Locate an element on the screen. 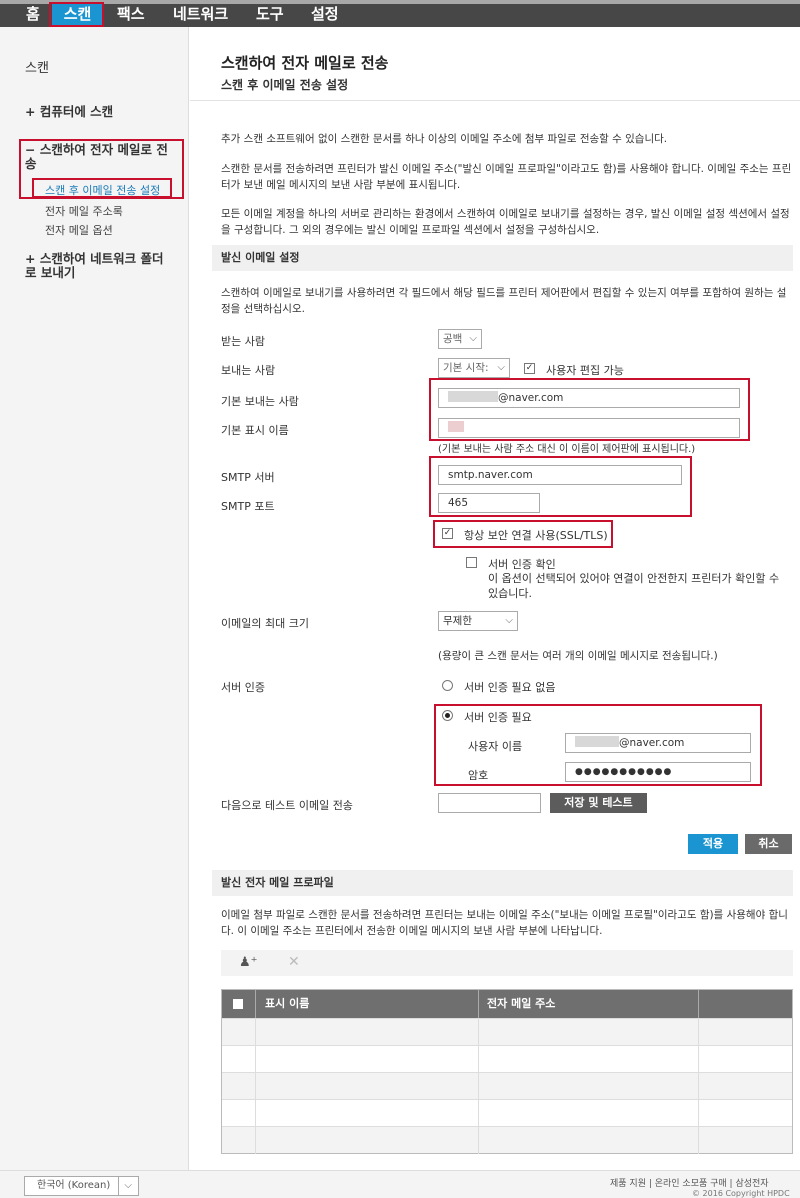 The image size is (800, 1198). profiles-table: 표시 이름 전자 메일 주소 is located at coordinates (507, 1071).